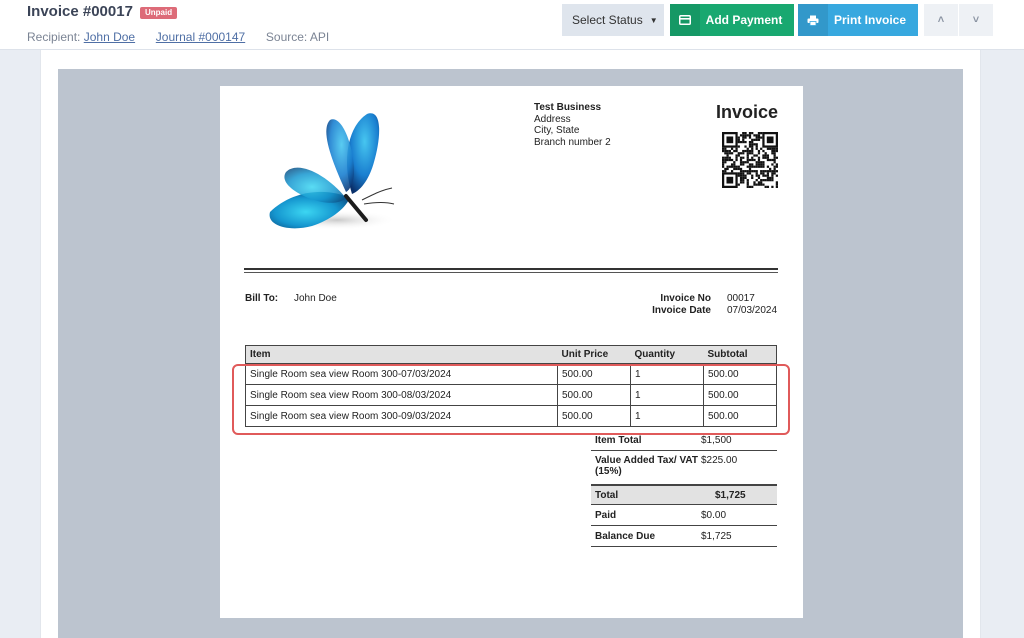 This screenshot has width=1024, height=638. I want to click on balance-due-value: $1,725, so click(716, 536).